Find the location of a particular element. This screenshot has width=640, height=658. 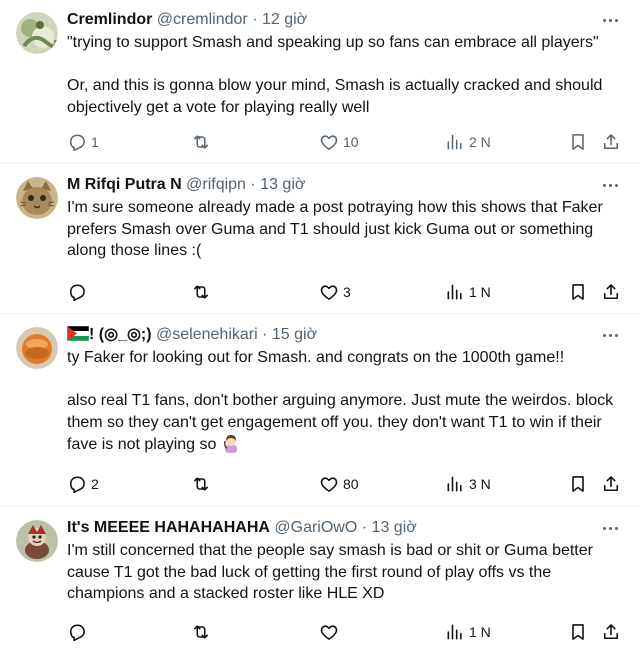

views-count: 1 N is located at coordinates (480, 292).